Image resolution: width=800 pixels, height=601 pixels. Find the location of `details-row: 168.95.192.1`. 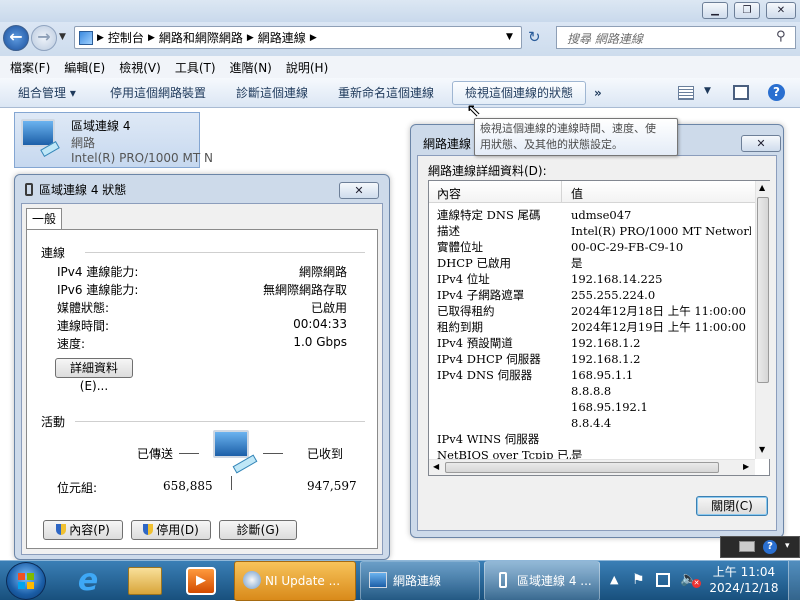

details-row: 168.95.192.1 is located at coordinates (595, 407).